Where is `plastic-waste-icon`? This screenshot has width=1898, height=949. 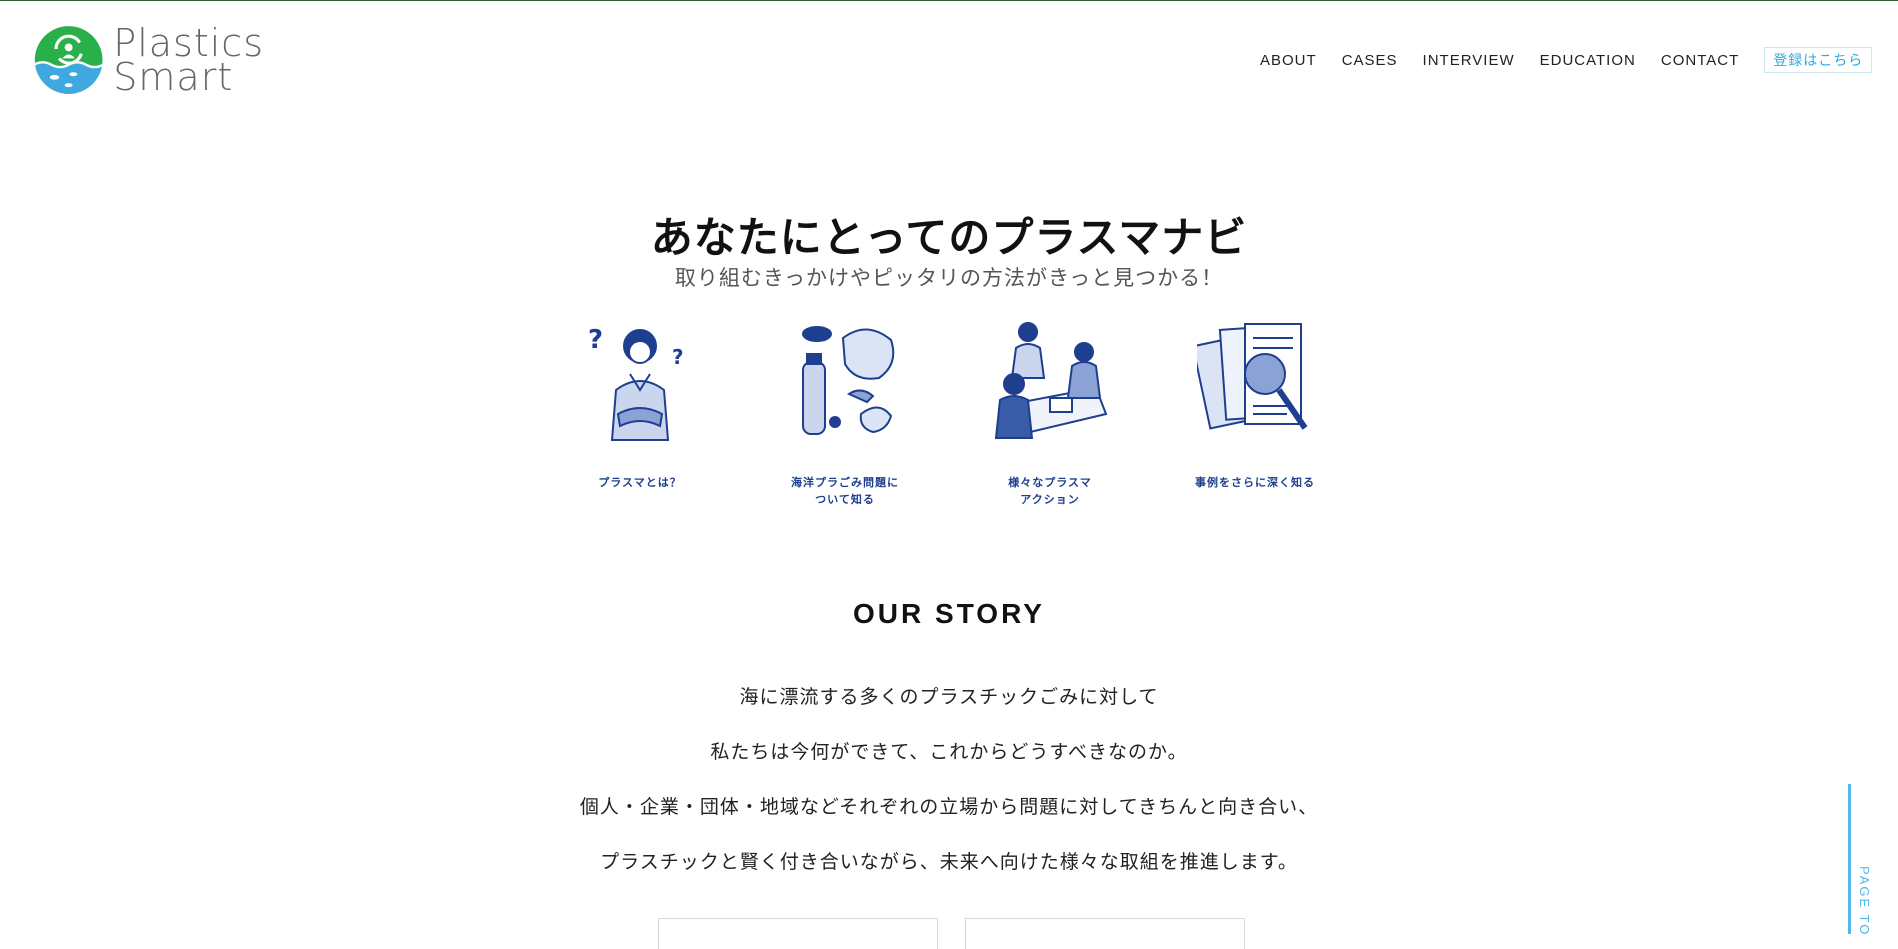 plastic-waste-icon is located at coordinates (848, 380).